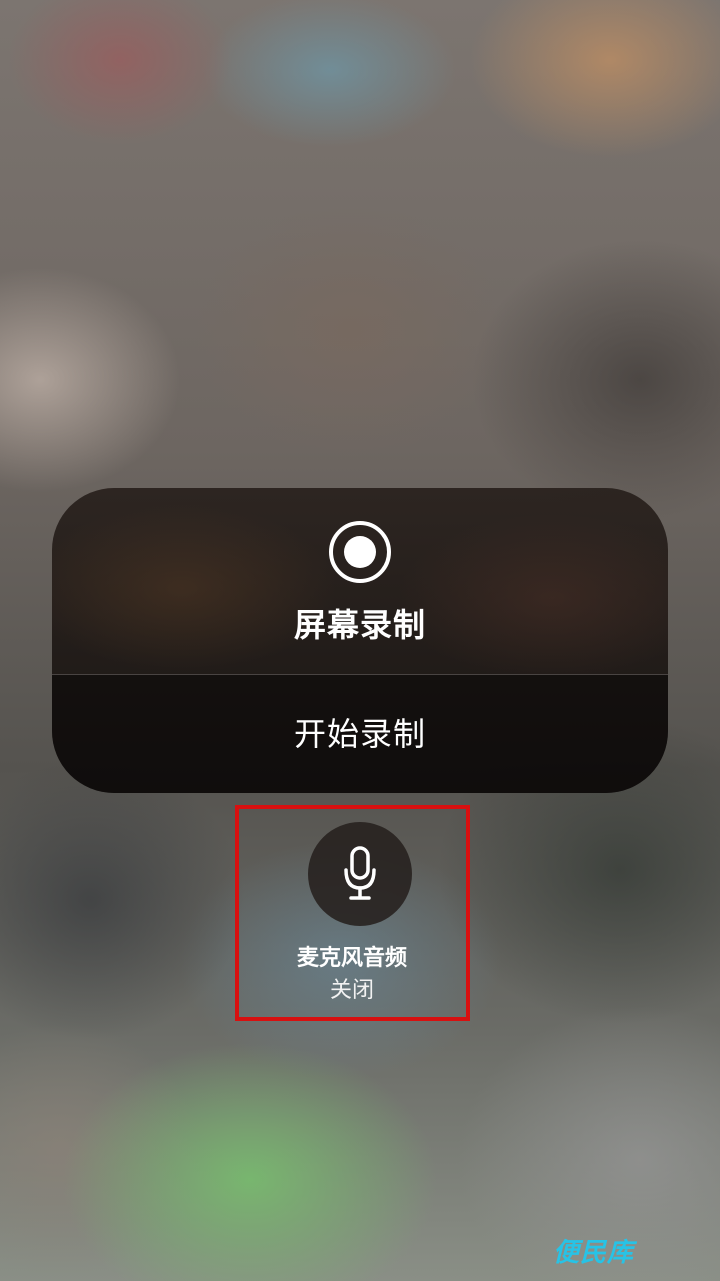  Describe the element at coordinates (351, 990) in the screenshot. I see `microphone-status: 关闭` at that location.